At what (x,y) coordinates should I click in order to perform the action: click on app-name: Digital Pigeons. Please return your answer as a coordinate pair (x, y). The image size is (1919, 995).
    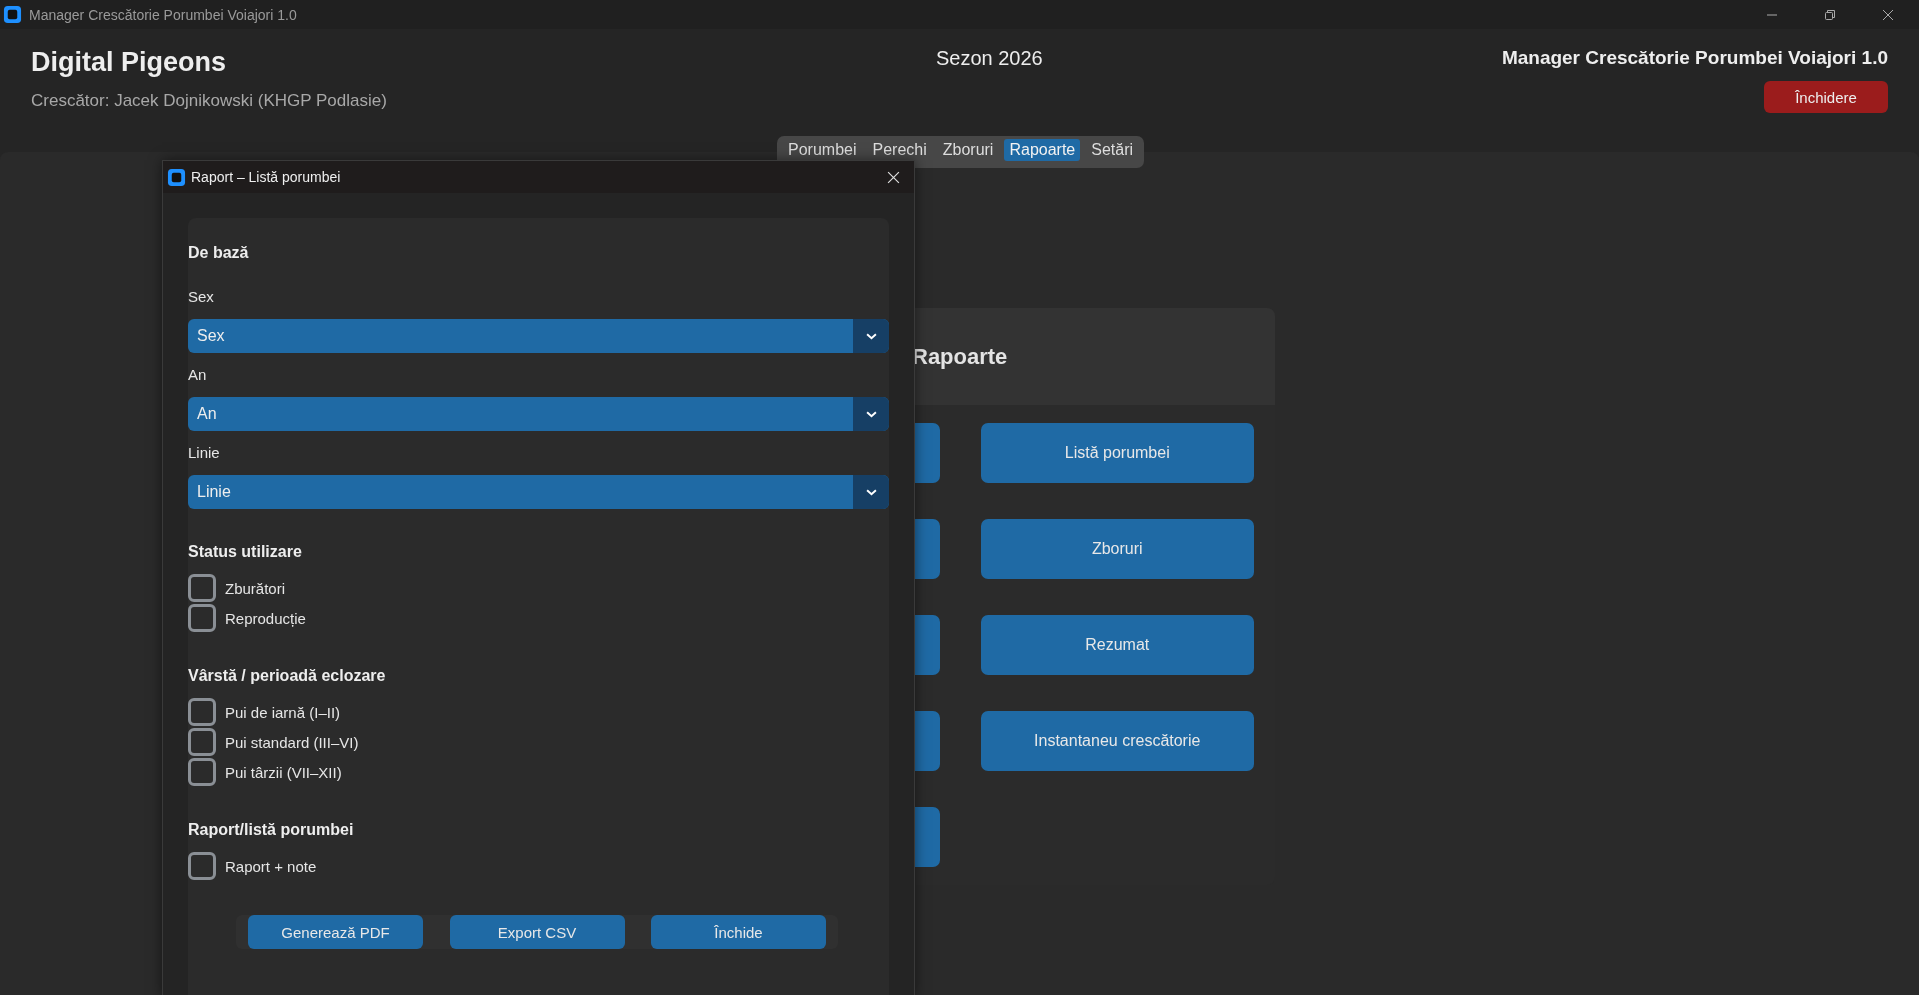
    Looking at the image, I should click on (129, 62).